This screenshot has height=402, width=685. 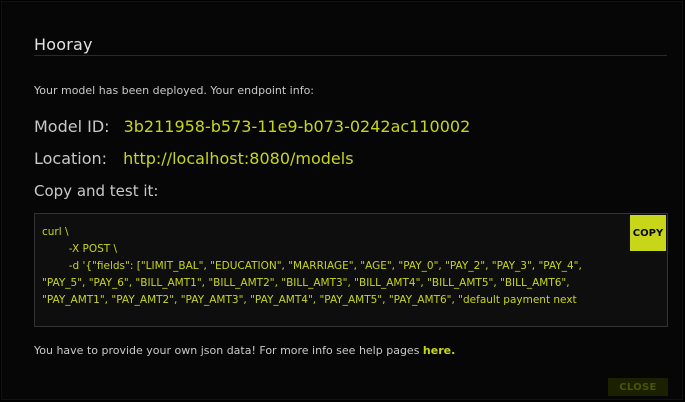 What do you see at coordinates (648, 233) in the screenshot?
I see `copy-button: COPY` at bounding box center [648, 233].